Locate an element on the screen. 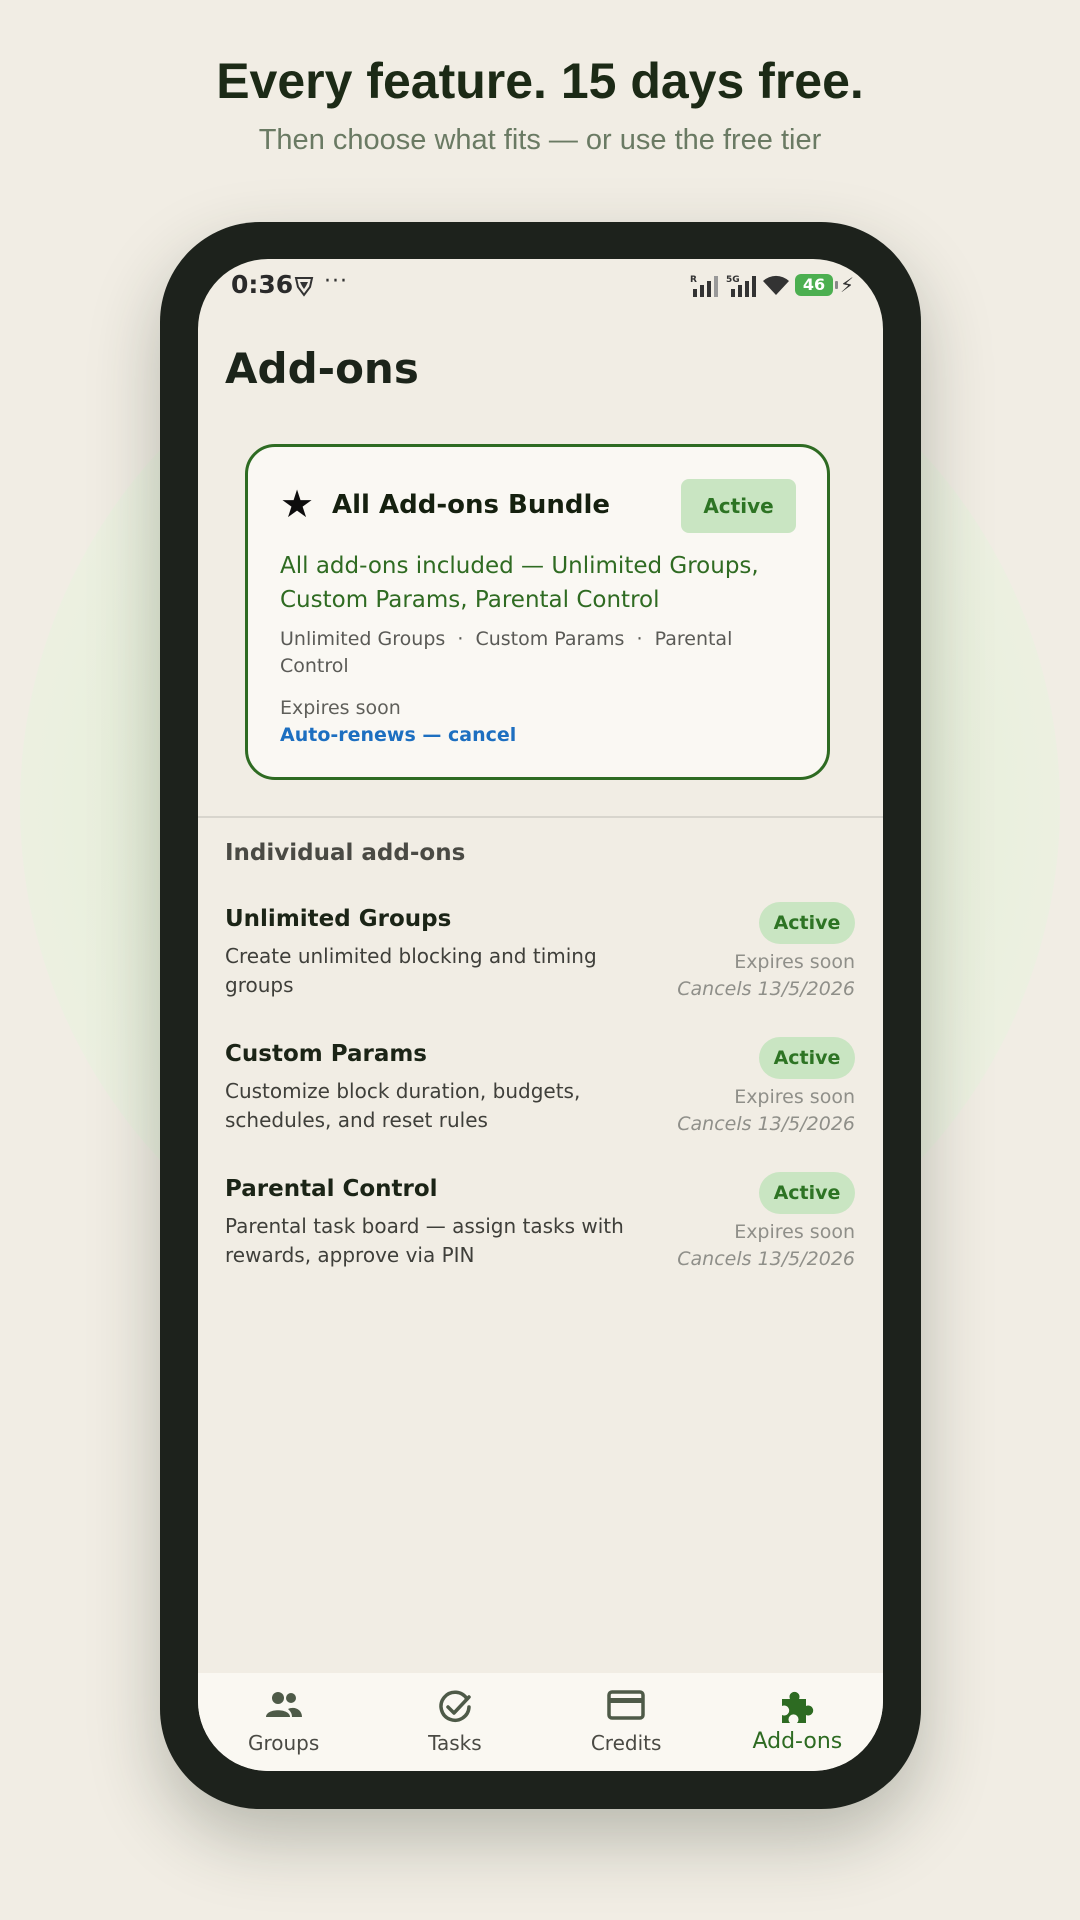  nav-label-tasks: Tasks is located at coordinates (455, 1743).